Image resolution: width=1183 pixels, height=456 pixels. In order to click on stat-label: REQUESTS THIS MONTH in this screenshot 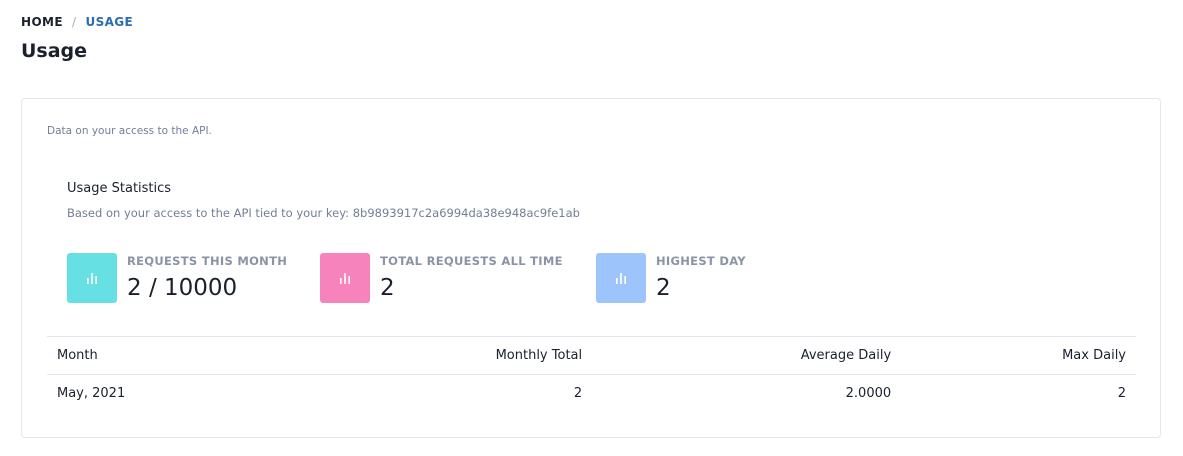, I will do `click(207, 261)`.